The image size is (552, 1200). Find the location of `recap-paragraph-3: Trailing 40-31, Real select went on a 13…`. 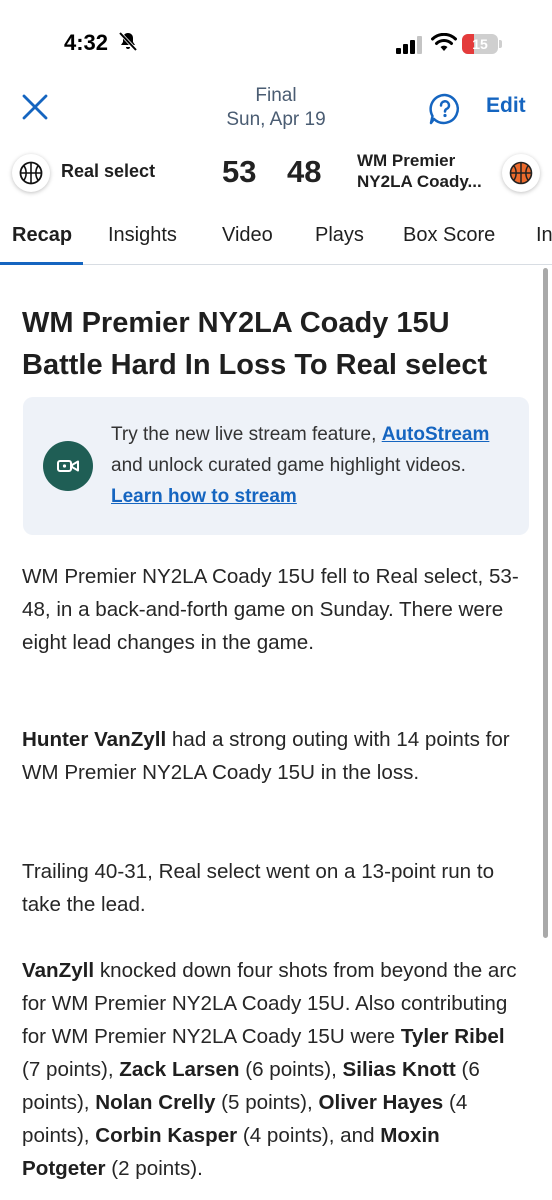

recap-paragraph-3: Trailing 40-31, Real select went on a 13… is located at coordinates (258, 888).